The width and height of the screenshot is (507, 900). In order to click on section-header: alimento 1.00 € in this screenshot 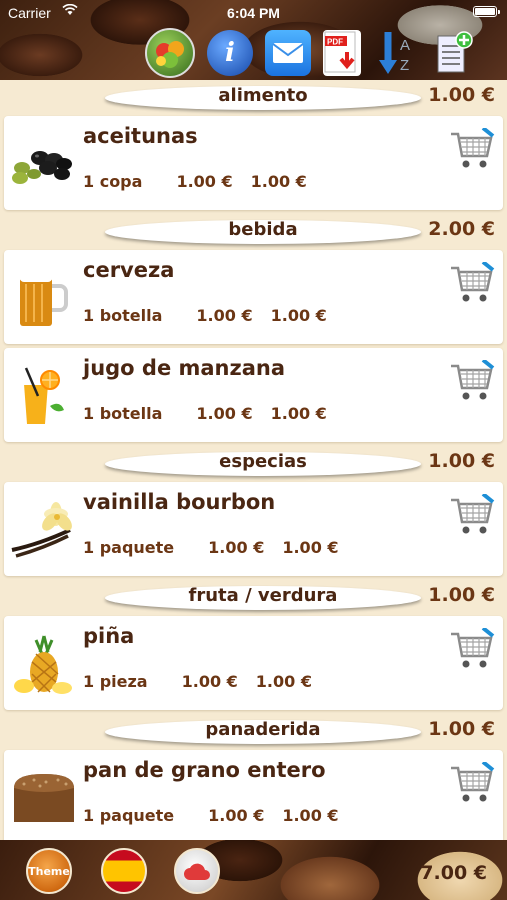, I will do `click(253, 98)`.